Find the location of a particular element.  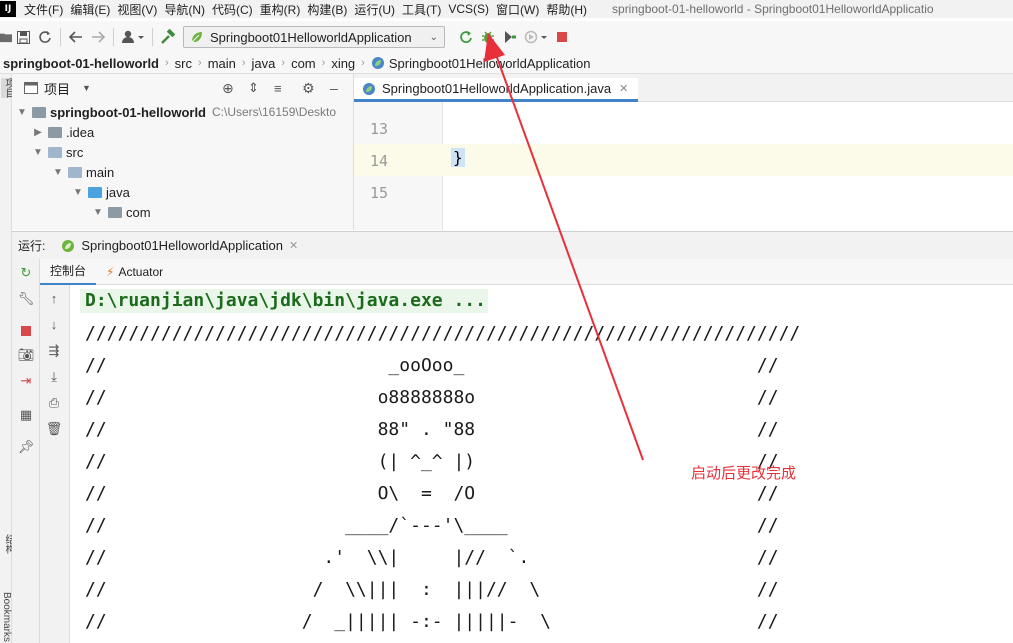

scroll-up-icon: ↑ is located at coordinates (54, 301).